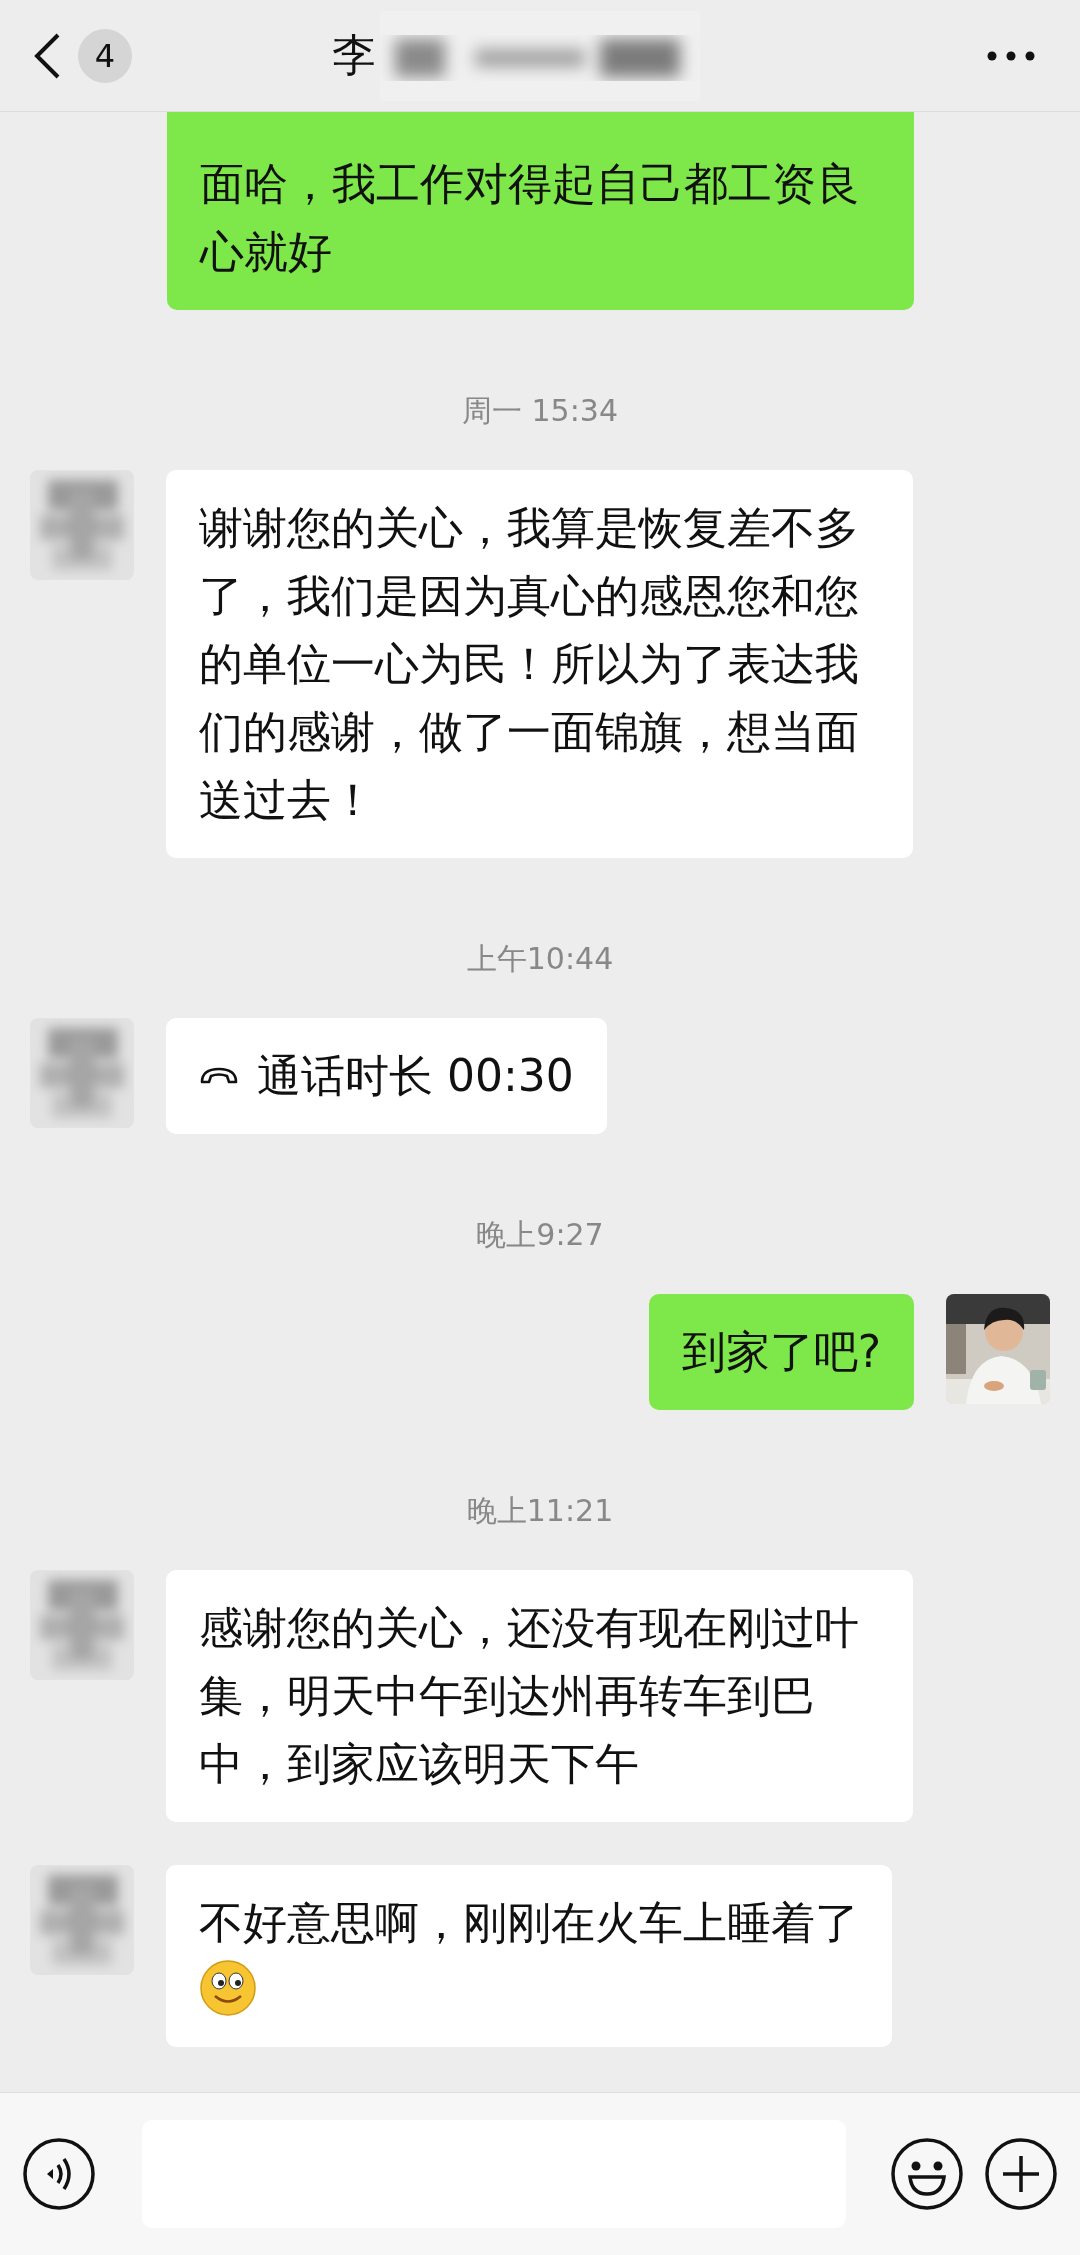 Image resolution: width=1080 pixels, height=2255 pixels. What do you see at coordinates (540, 958) in the screenshot?
I see `timestamp: 上午10:44` at bounding box center [540, 958].